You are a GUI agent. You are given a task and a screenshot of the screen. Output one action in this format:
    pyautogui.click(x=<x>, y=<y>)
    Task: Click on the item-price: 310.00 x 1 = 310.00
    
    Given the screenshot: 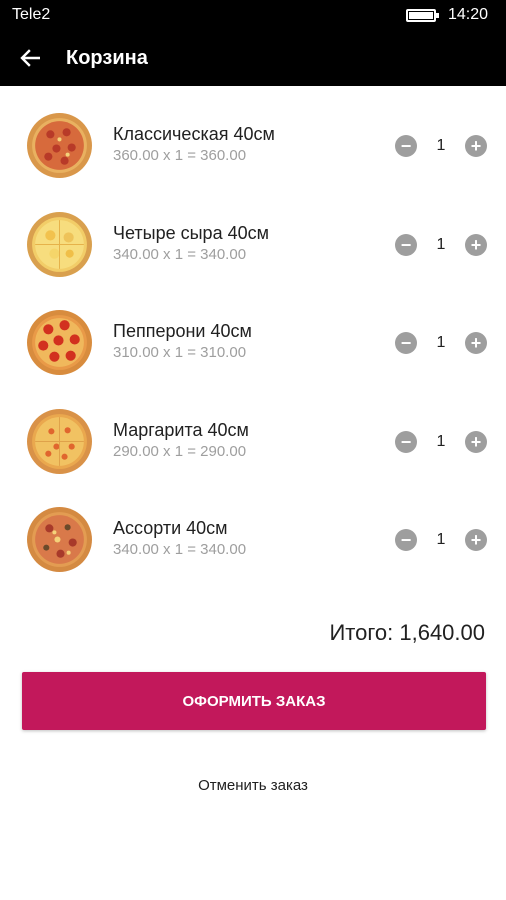 What is the action you would take?
    pyautogui.click(x=180, y=352)
    